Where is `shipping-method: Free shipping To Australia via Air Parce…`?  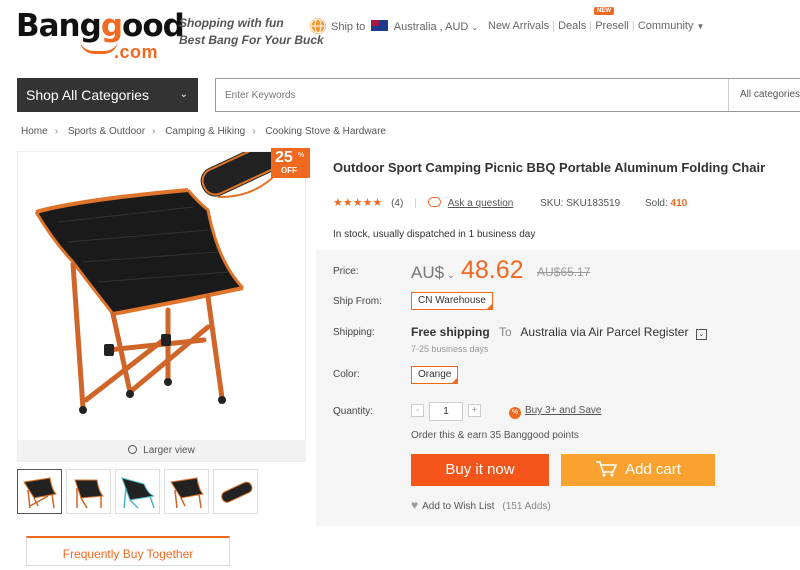 shipping-method: Free shipping To Australia via Air Parce… is located at coordinates (559, 332).